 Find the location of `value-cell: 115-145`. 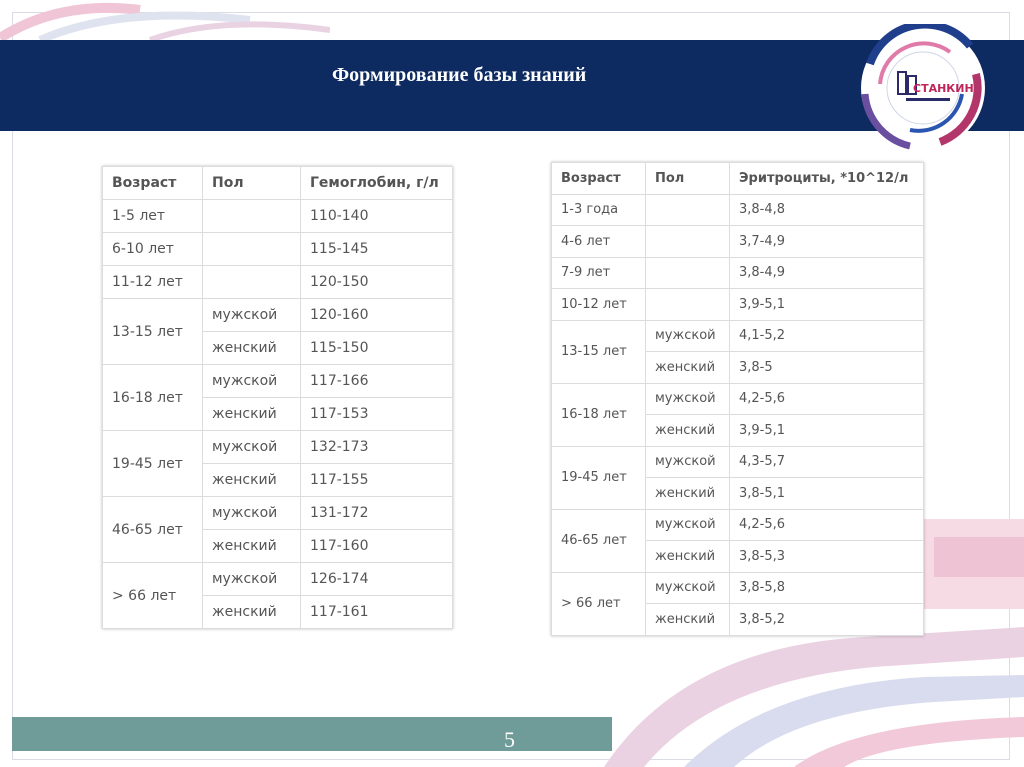

value-cell: 115-145 is located at coordinates (376, 249).